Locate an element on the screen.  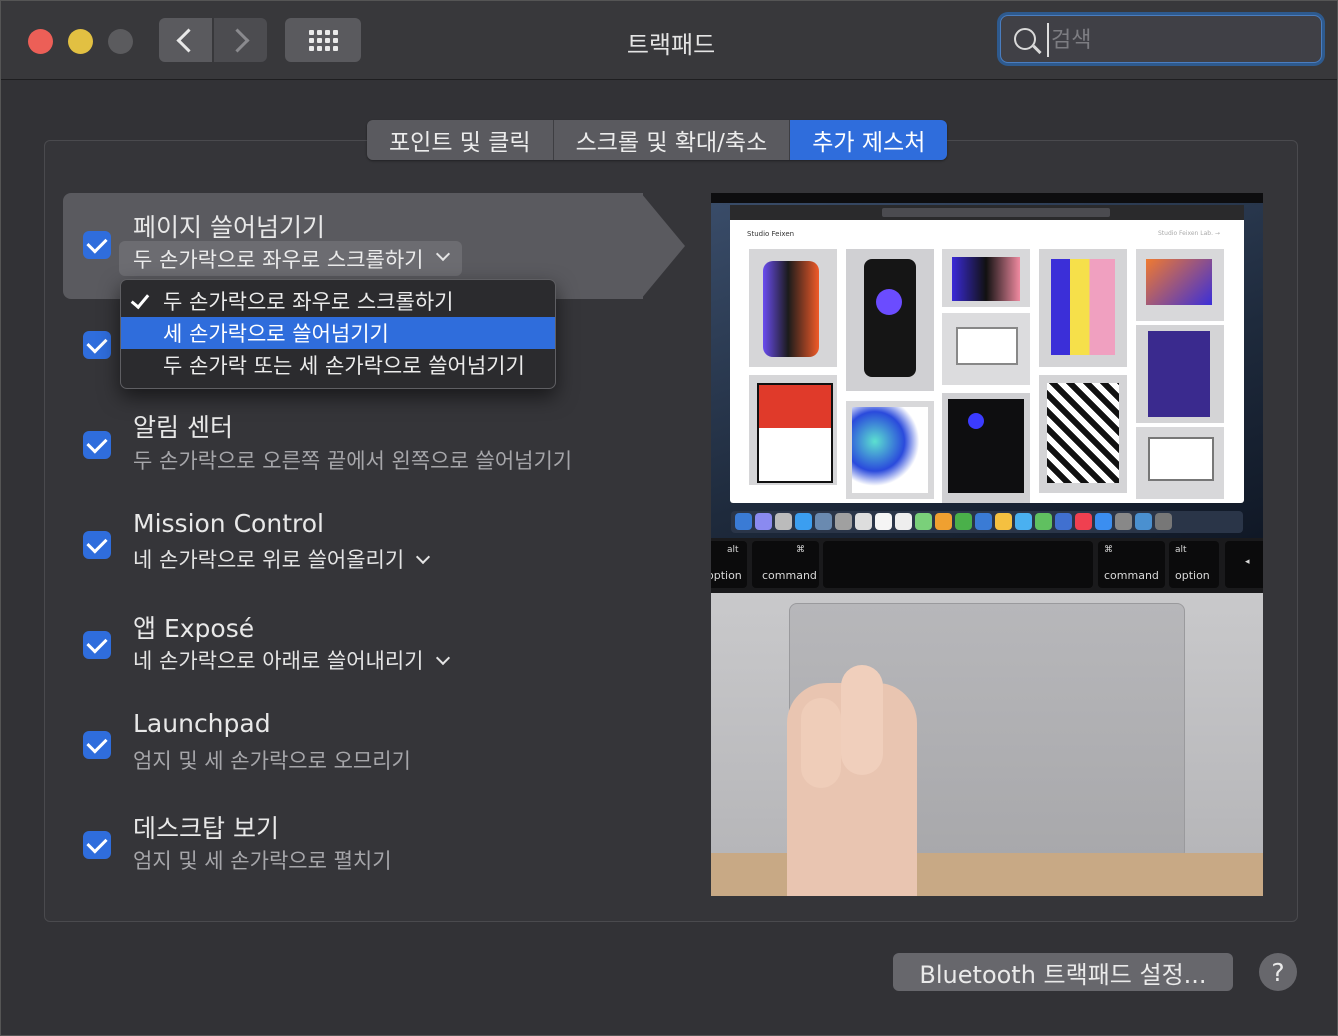
swipe-apps-checkbox is located at coordinates (97, 345).